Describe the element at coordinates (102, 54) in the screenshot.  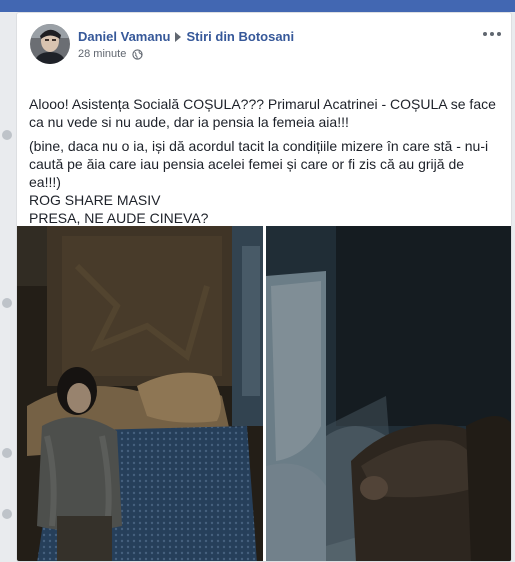
I see `post-timestamp: 28 minute` at that location.